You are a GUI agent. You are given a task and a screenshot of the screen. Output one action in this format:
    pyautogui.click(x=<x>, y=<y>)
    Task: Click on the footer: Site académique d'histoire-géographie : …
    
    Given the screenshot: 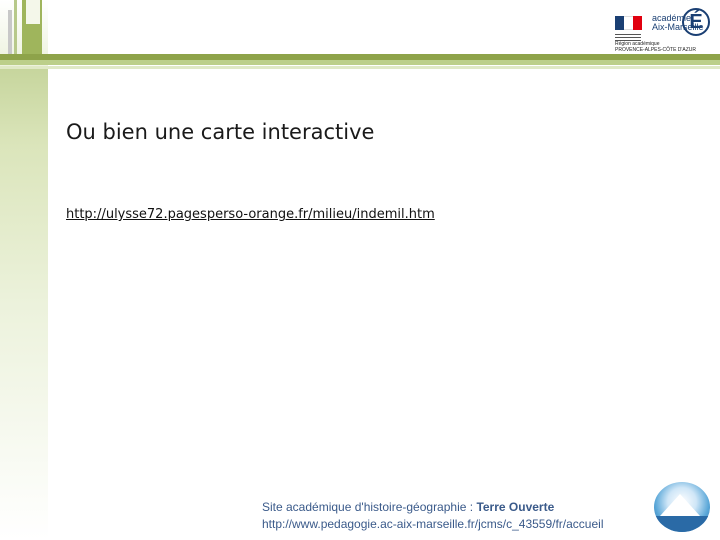 What is the action you would take?
    pyautogui.click(x=462, y=516)
    